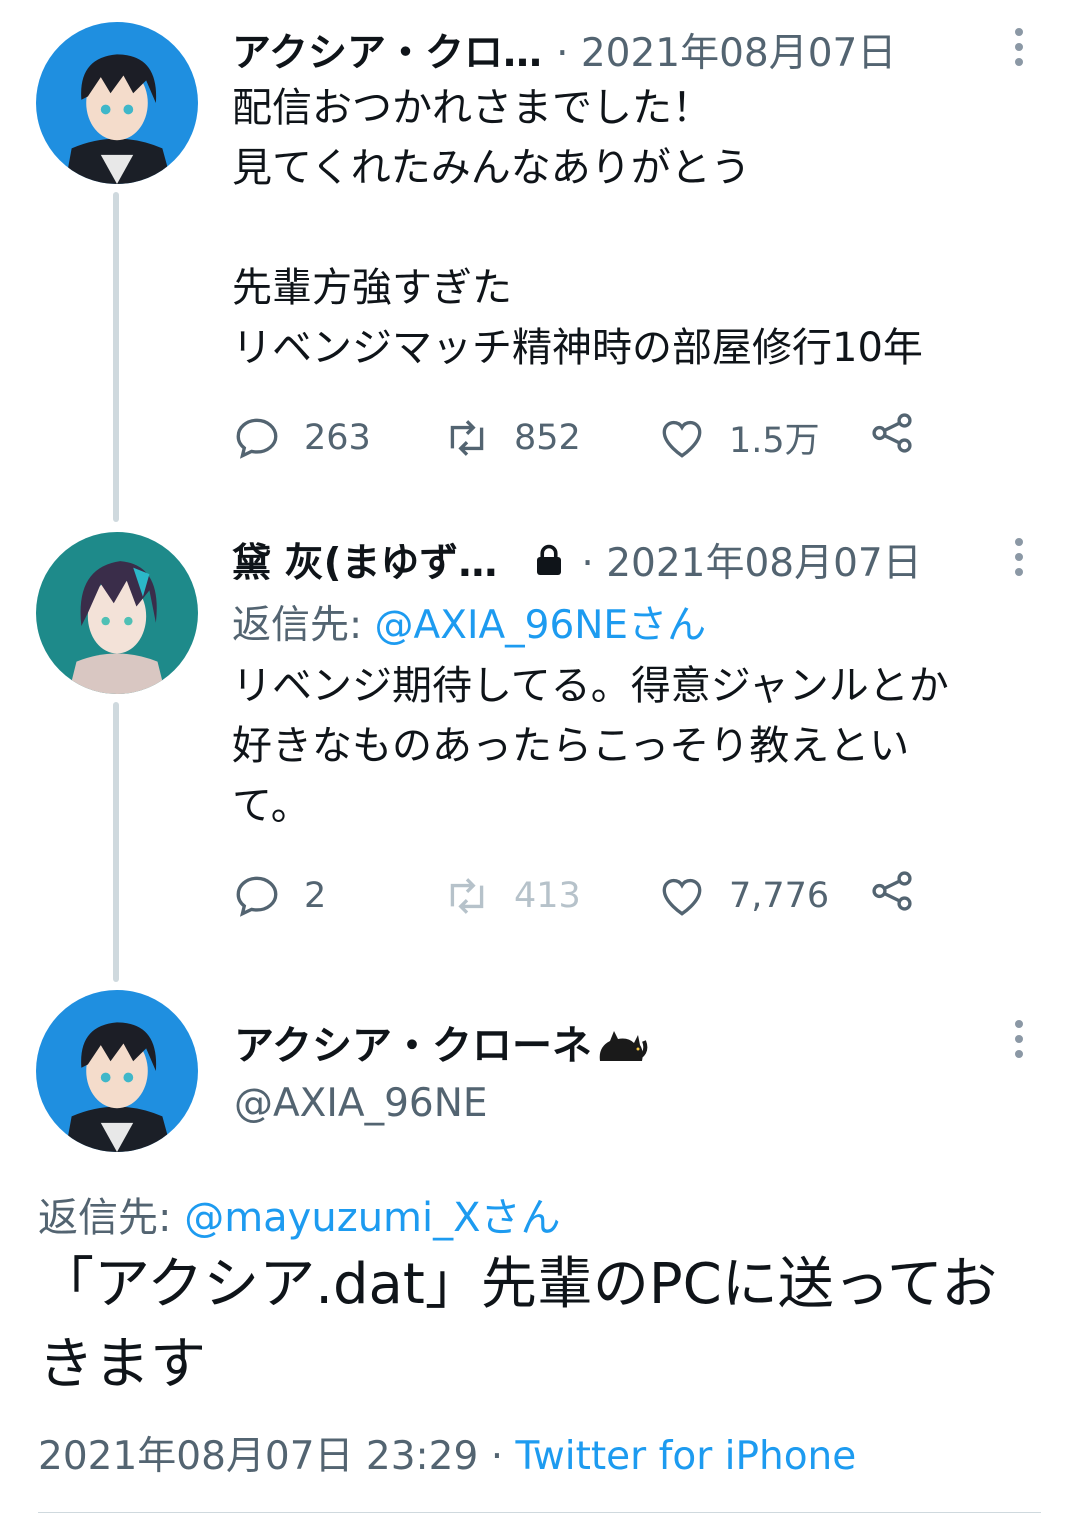 The height and width of the screenshot is (1526, 1079). What do you see at coordinates (549, 560) in the screenshot?
I see `lock-icon` at bounding box center [549, 560].